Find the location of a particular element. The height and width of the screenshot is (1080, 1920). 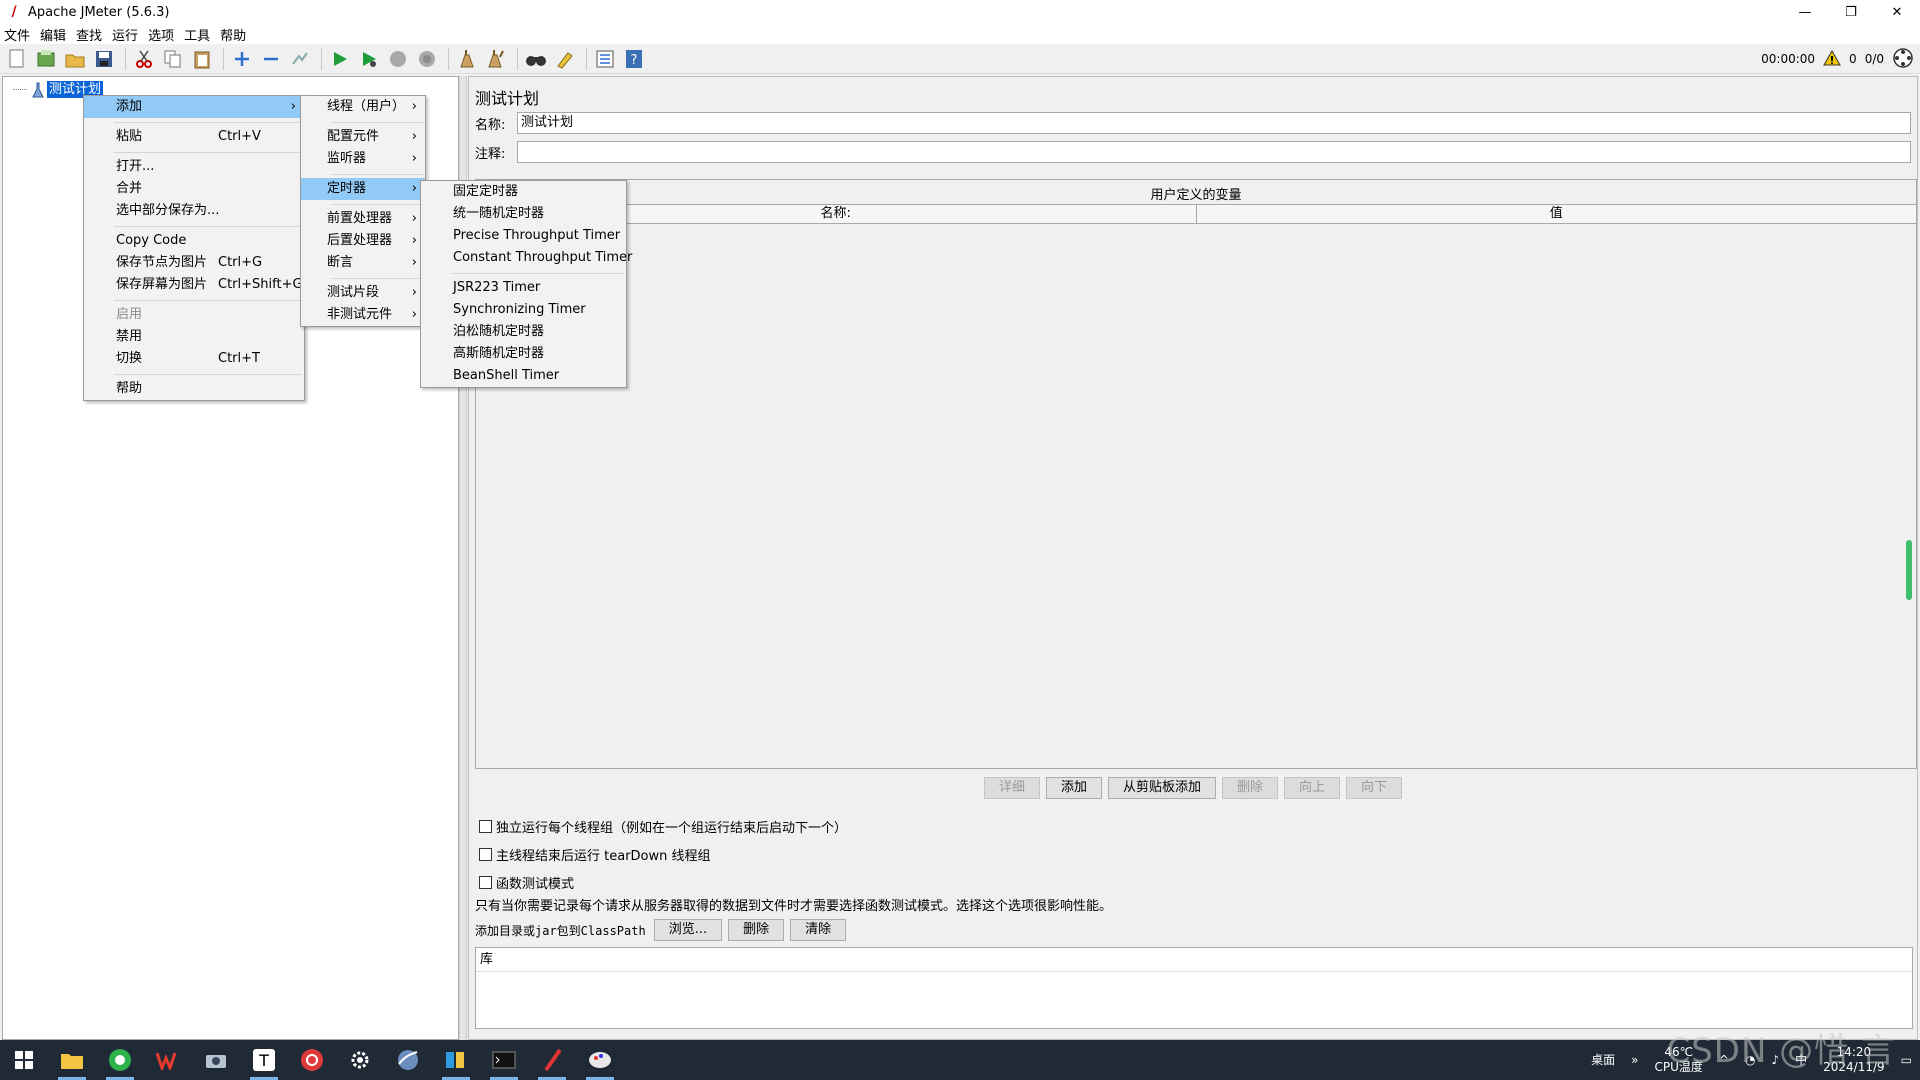

restore-button: ❐ is located at coordinates (1851, 12).